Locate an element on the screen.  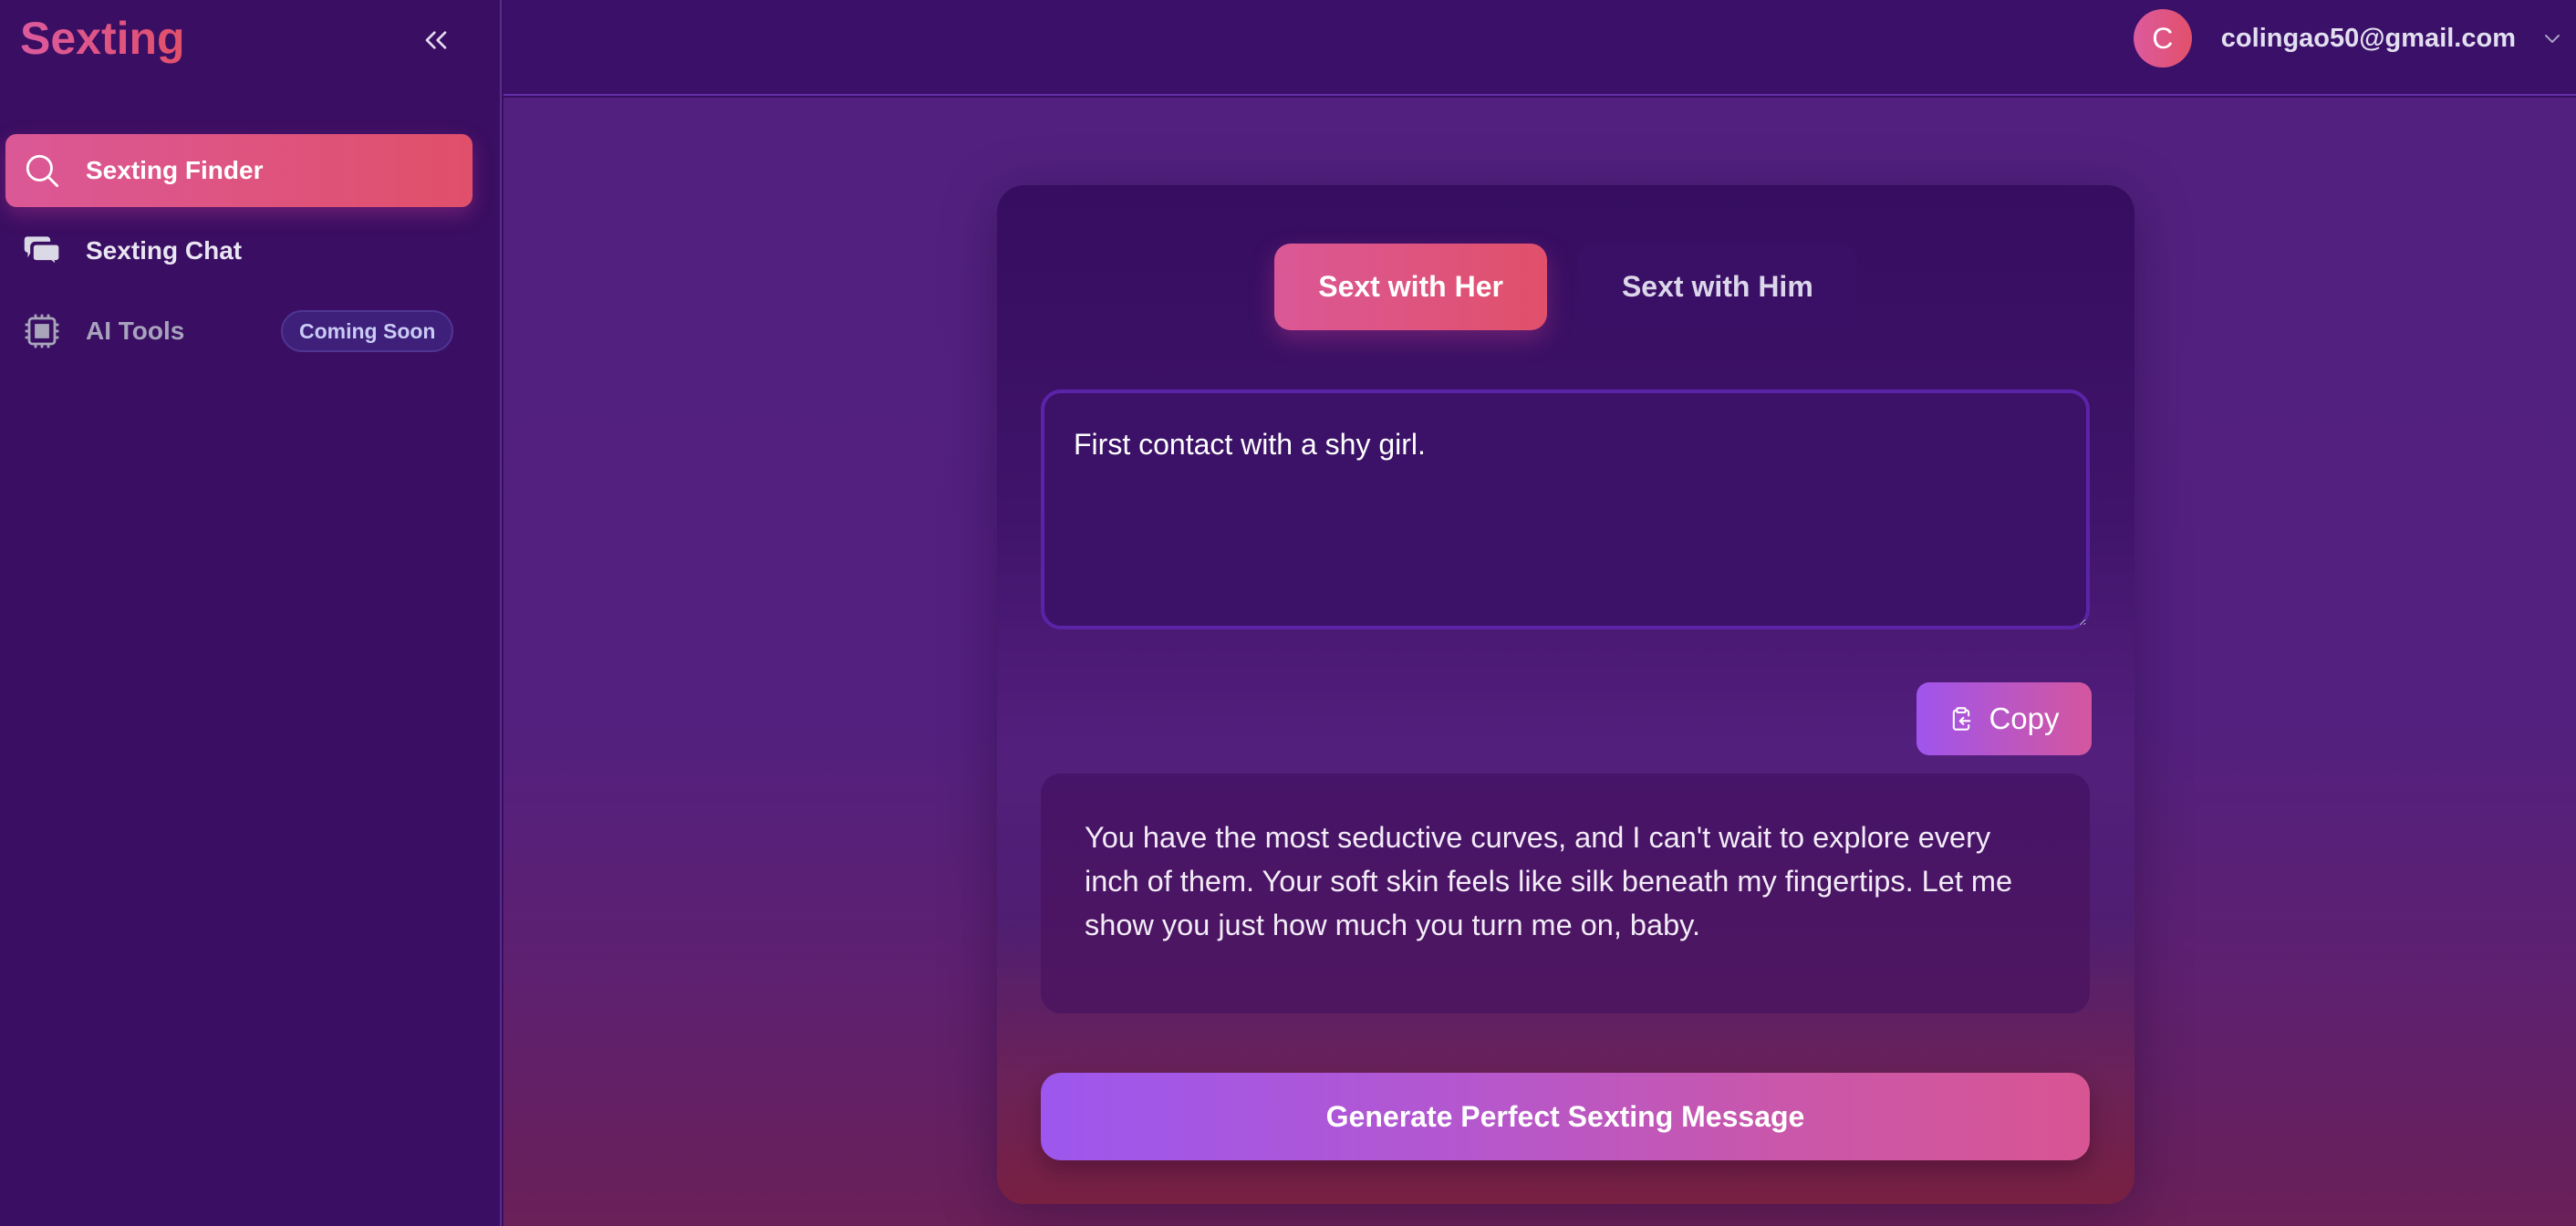
search-icon is located at coordinates (42, 171).